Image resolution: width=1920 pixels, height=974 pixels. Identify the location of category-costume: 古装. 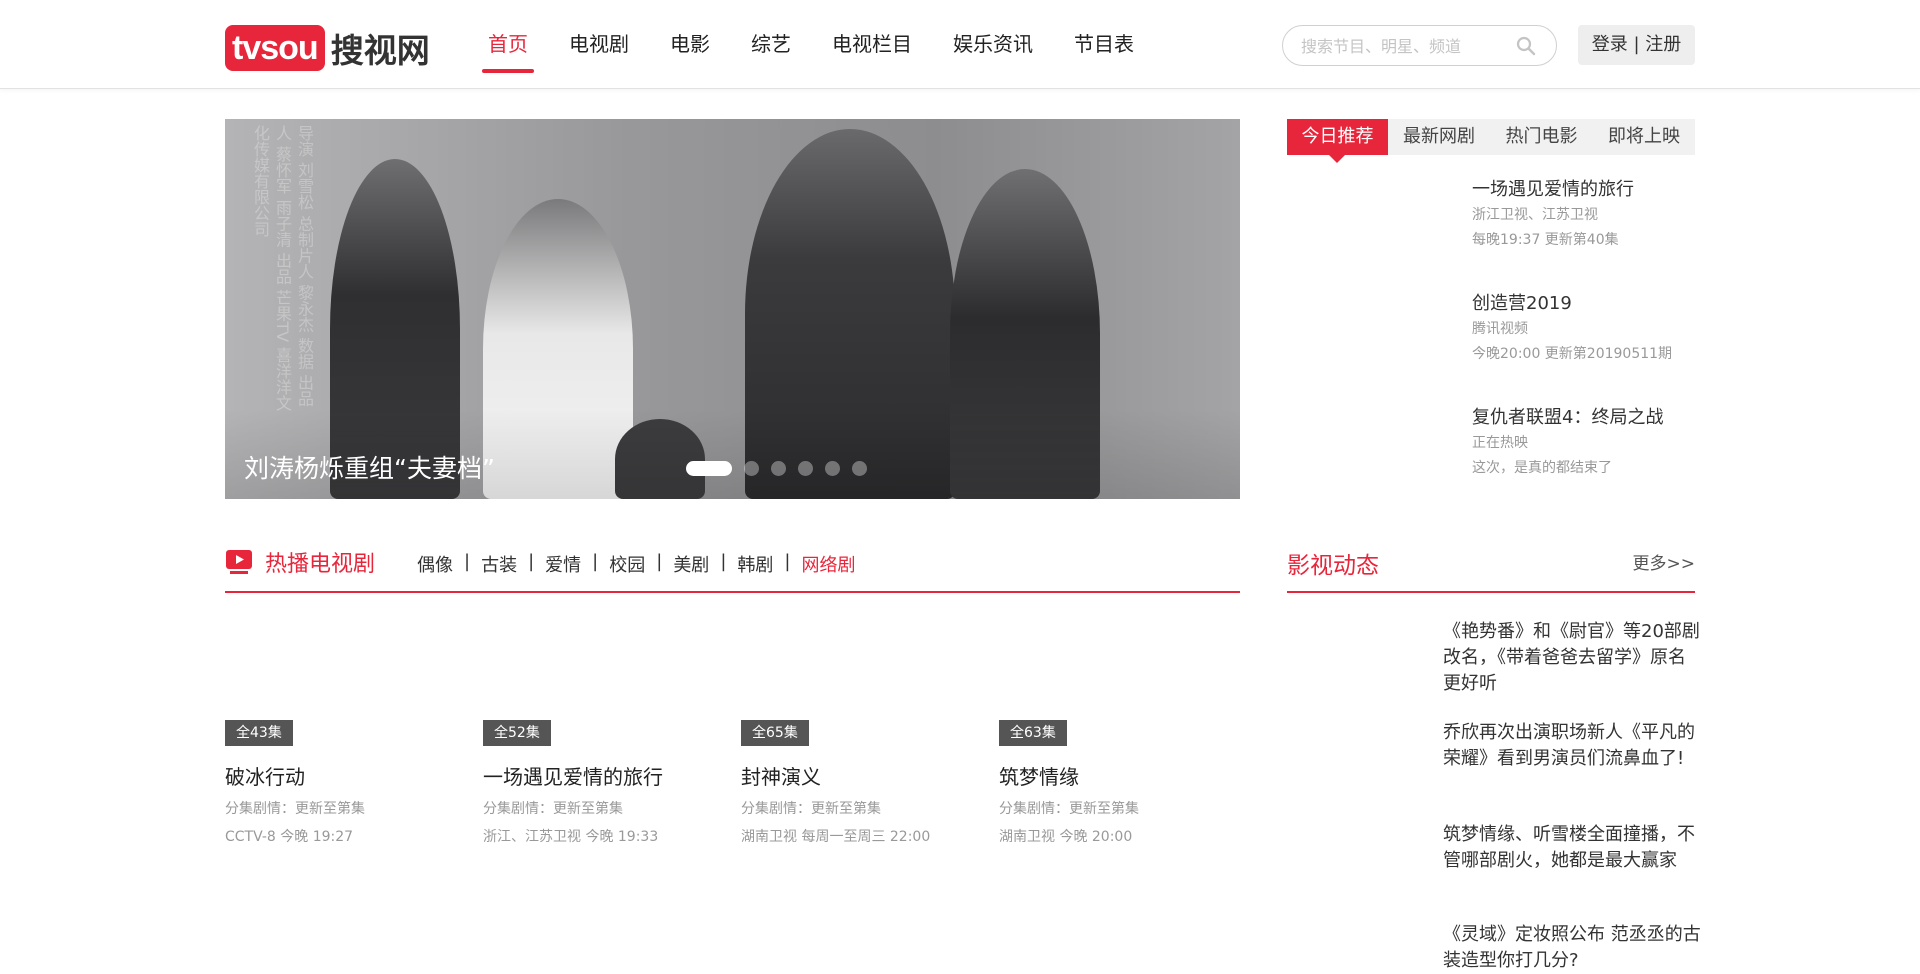
(499, 564).